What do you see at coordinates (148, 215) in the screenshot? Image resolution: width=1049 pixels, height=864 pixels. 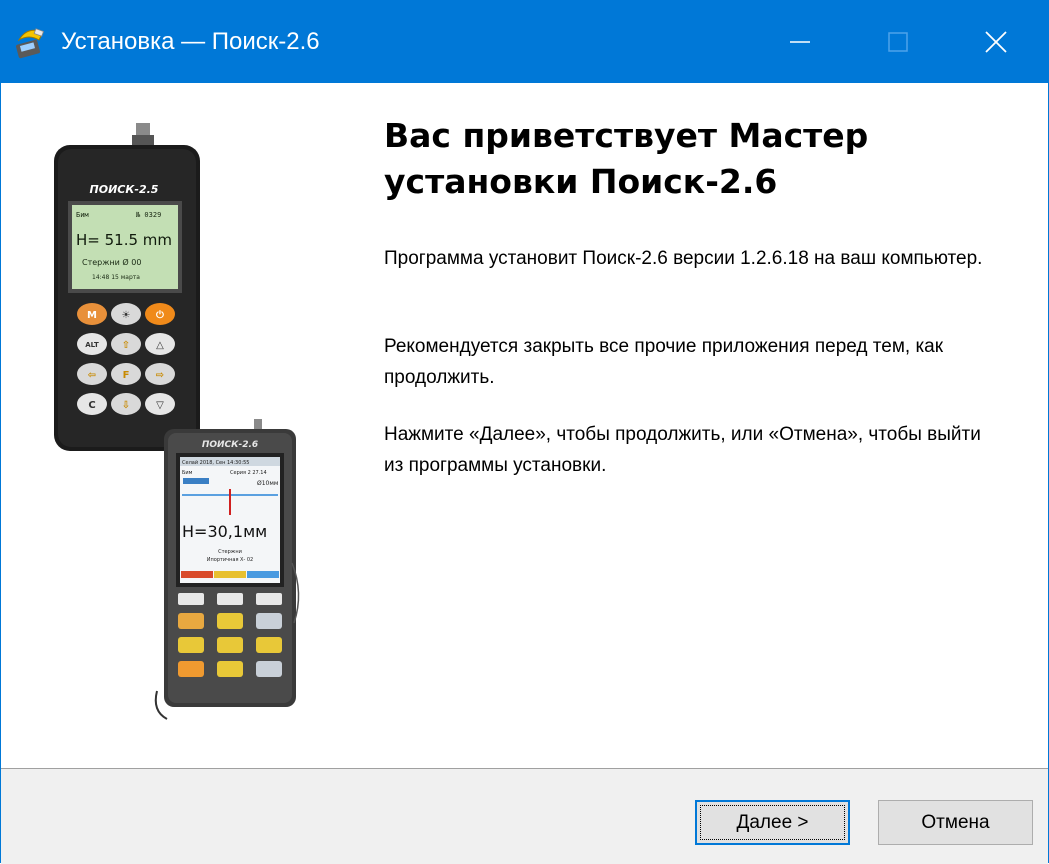 I see `device1-screen-line2: № 0329` at bounding box center [148, 215].